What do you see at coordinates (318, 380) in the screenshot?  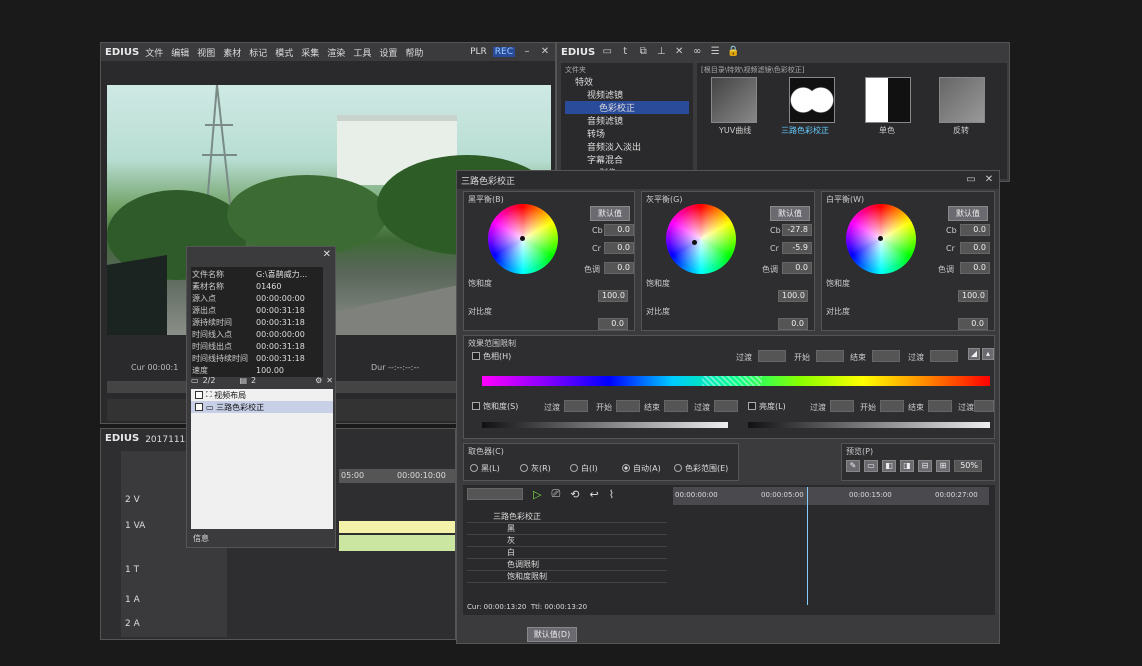 I see `settings-icon: ⚙` at bounding box center [318, 380].